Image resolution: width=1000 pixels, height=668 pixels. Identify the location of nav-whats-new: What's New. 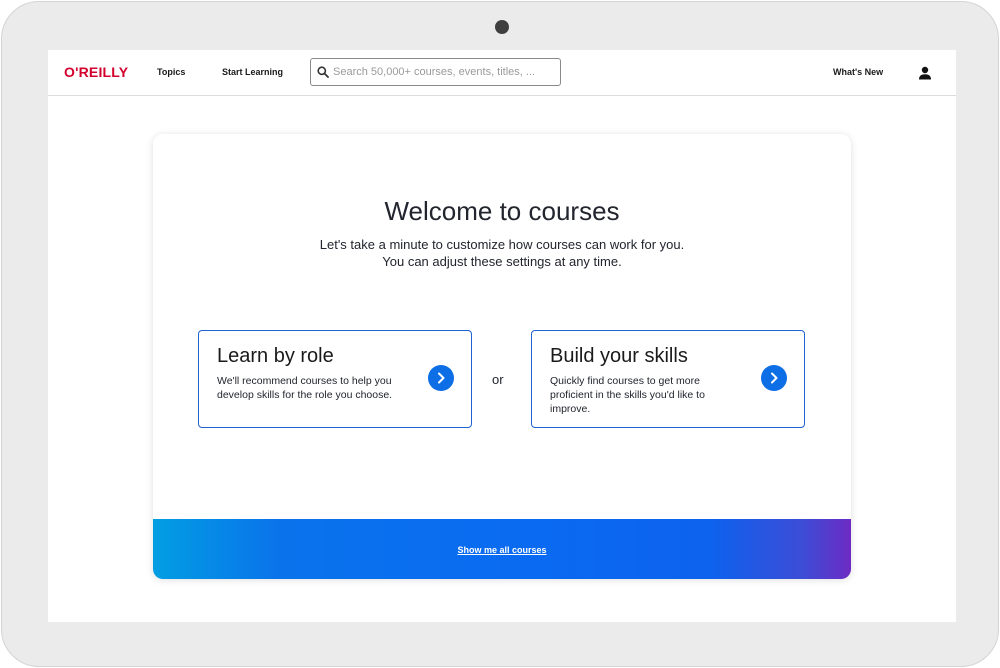
(858, 72).